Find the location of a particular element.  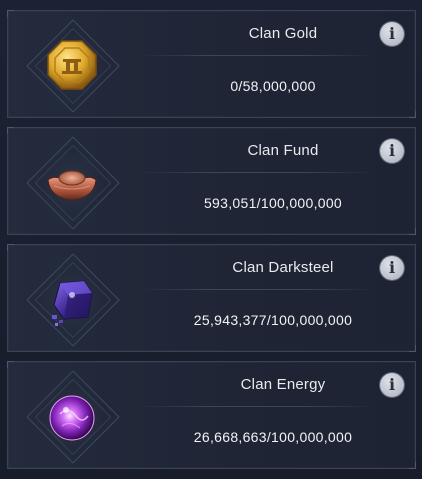

resource-value: 26,668,663/100,000,000 is located at coordinates (273, 437).